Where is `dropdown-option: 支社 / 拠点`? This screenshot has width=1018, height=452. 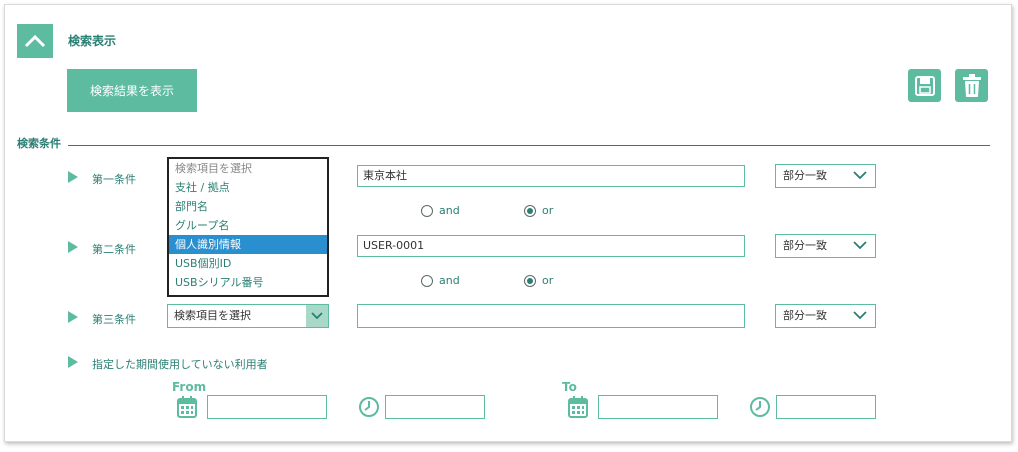
dropdown-option: 支社 / 拠点 is located at coordinates (248, 187).